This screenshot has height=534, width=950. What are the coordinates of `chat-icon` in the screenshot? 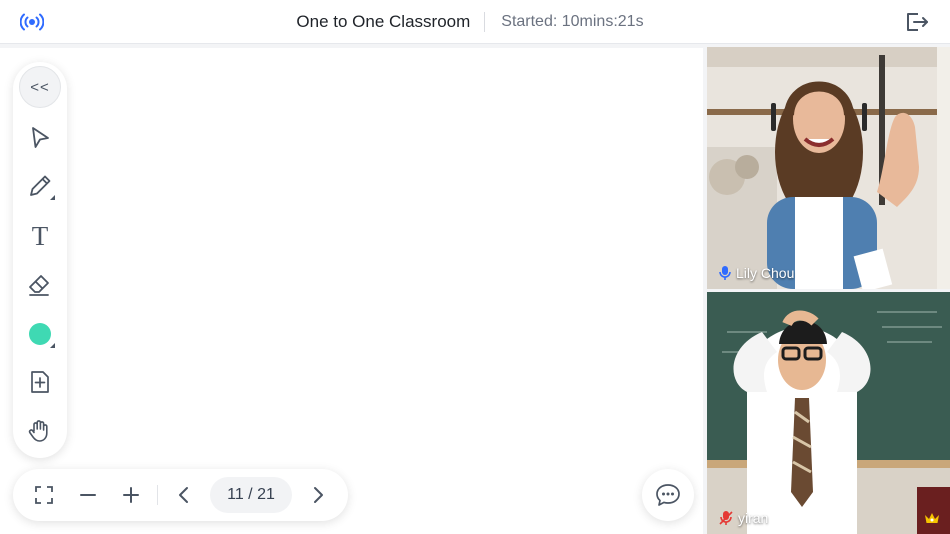 It's located at (668, 495).